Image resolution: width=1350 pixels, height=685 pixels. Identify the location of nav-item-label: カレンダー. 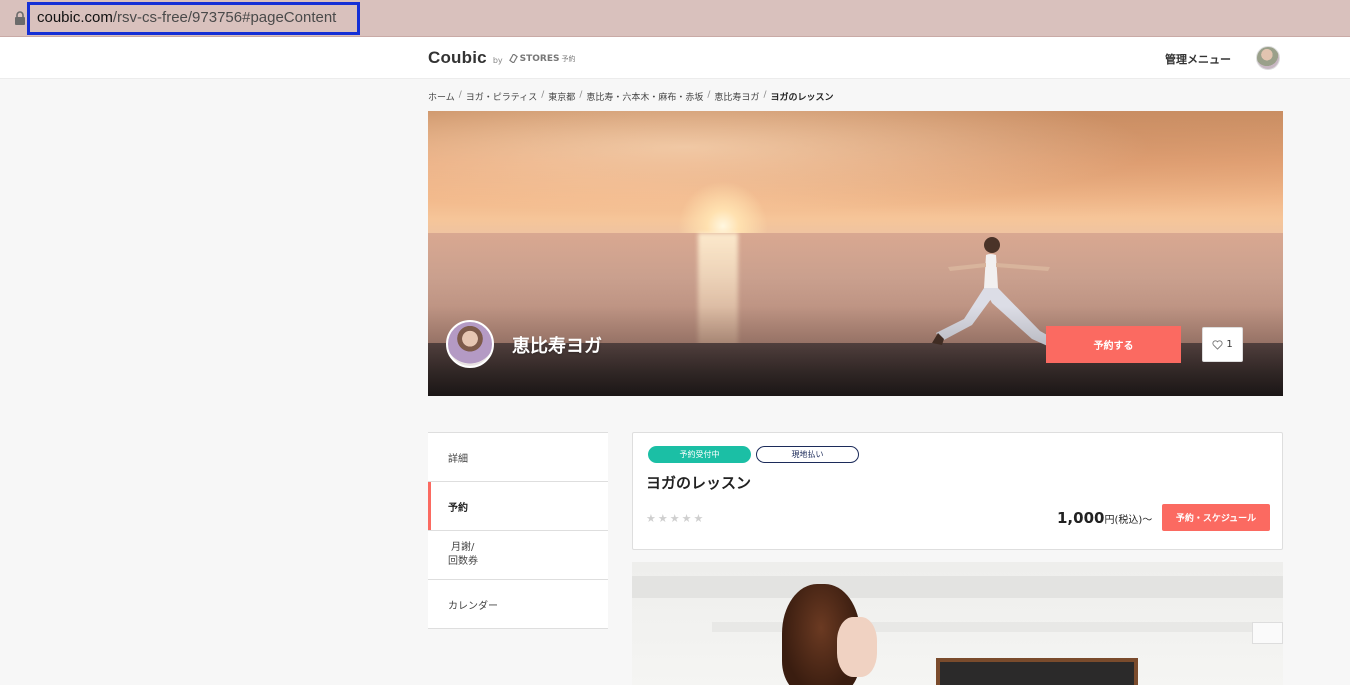
(473, 606).